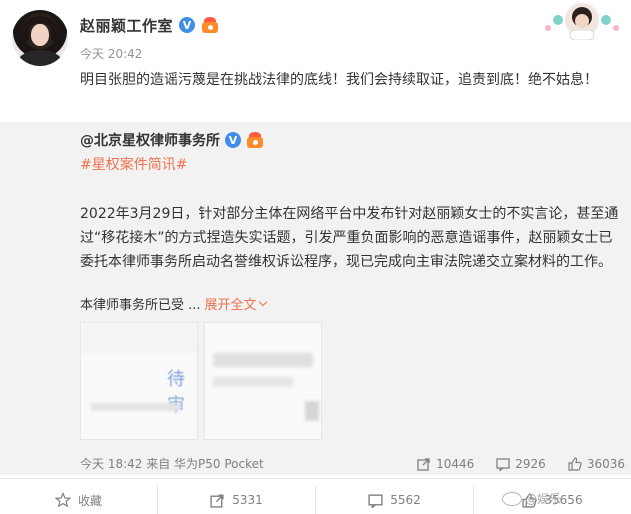  I want to click on favorite-label: 收藏, so click(89, 500).